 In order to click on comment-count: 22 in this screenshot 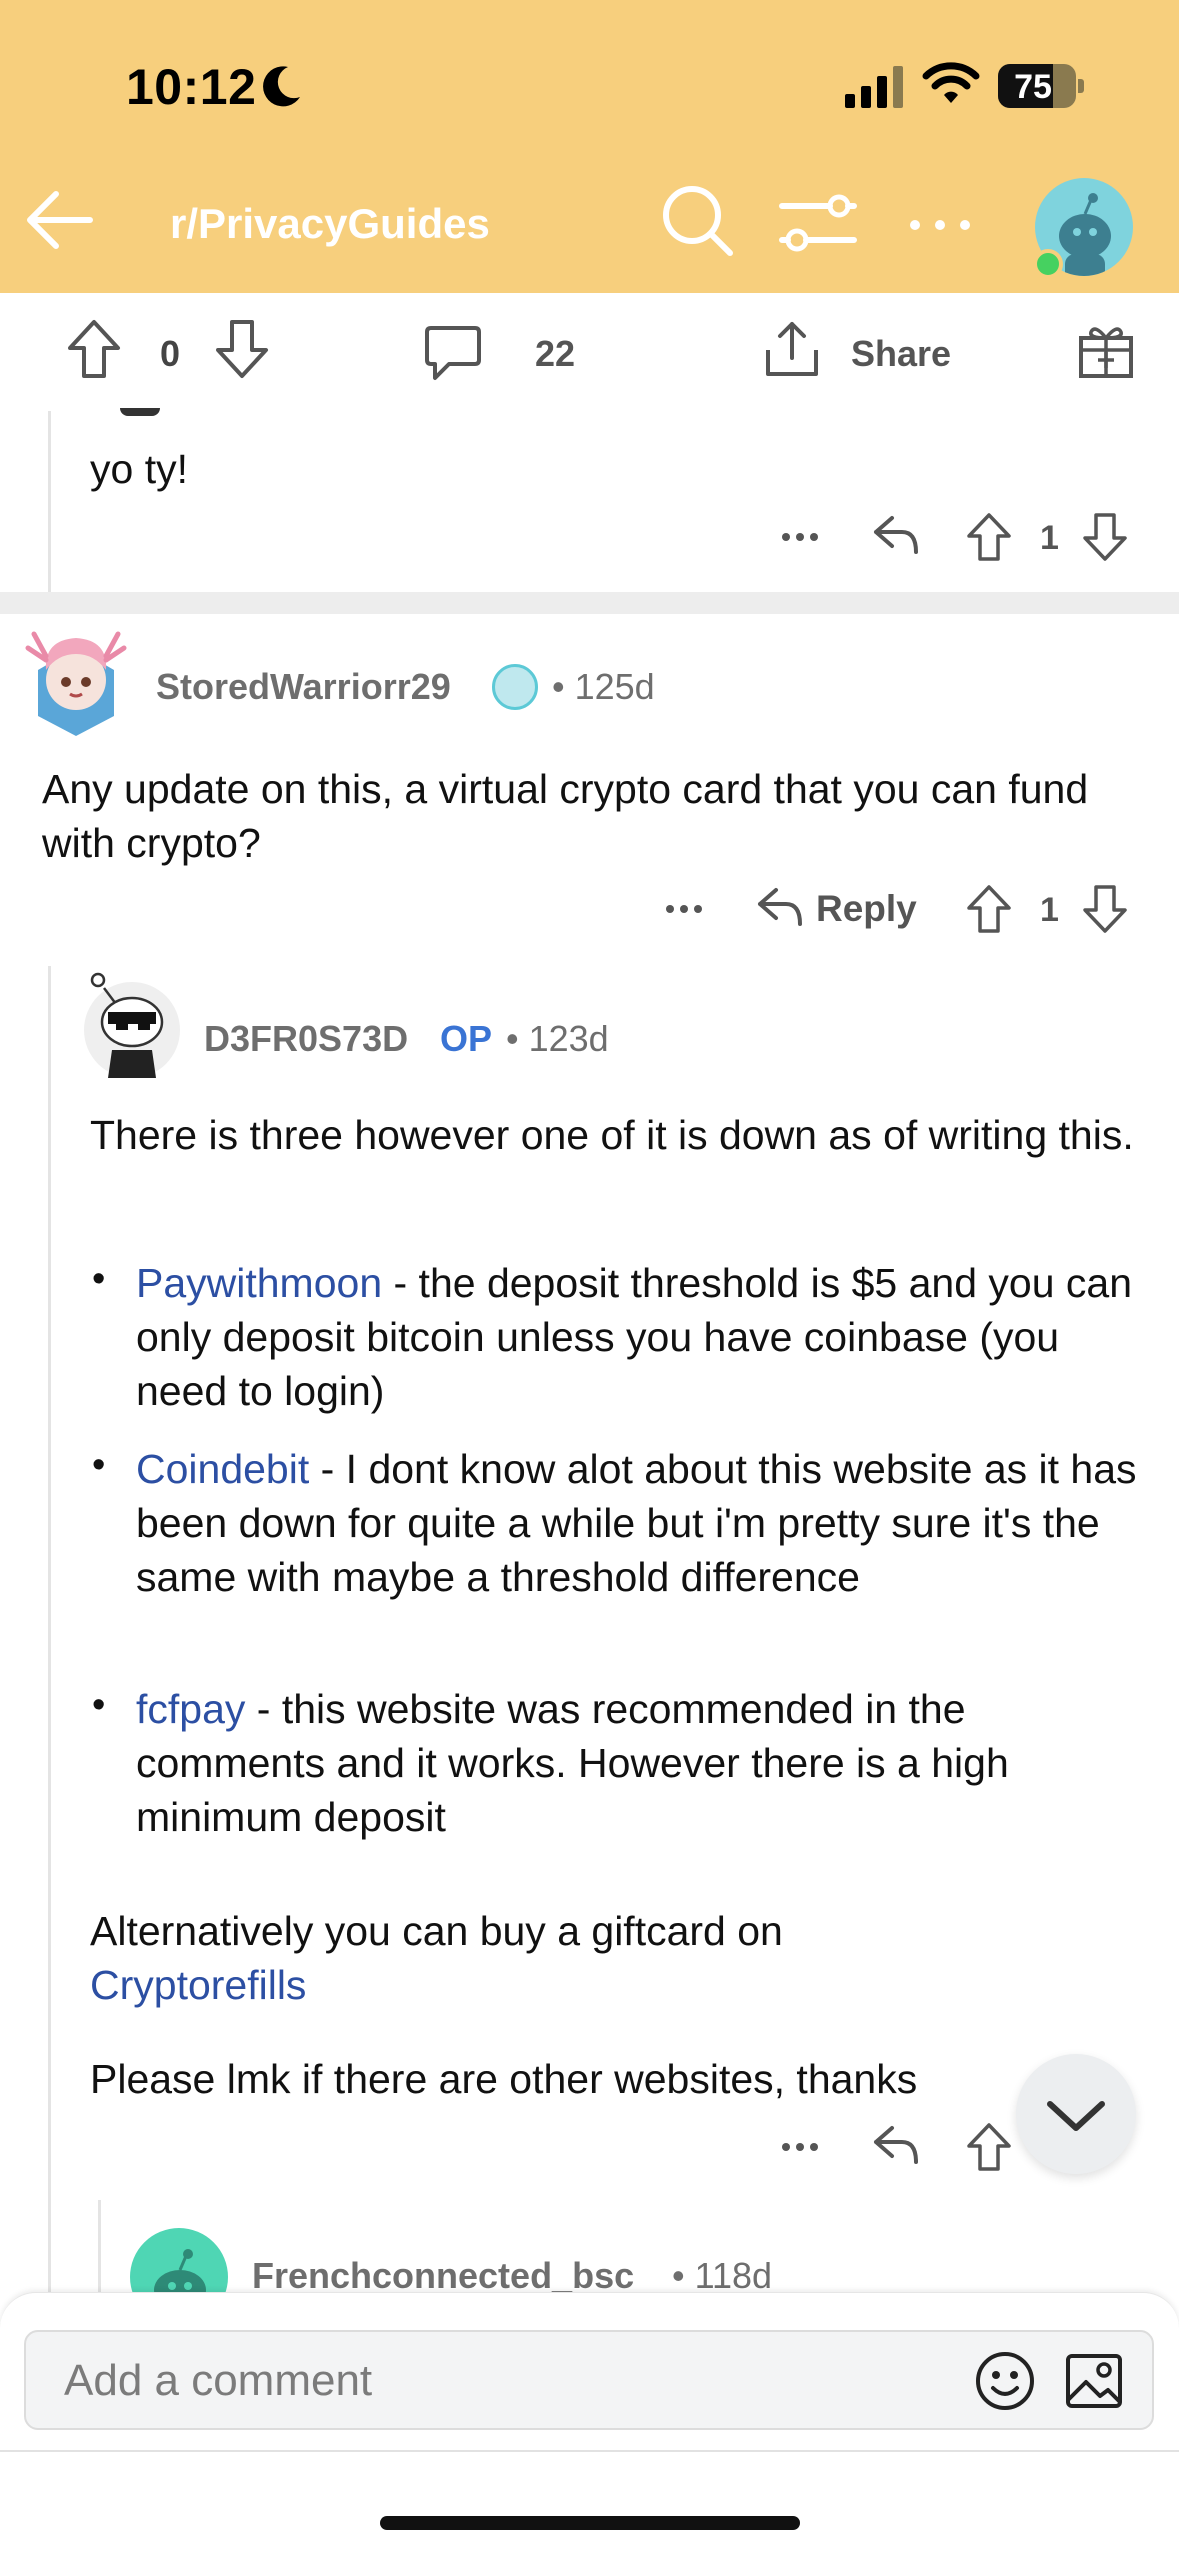, I will do `click(555, 354)`.